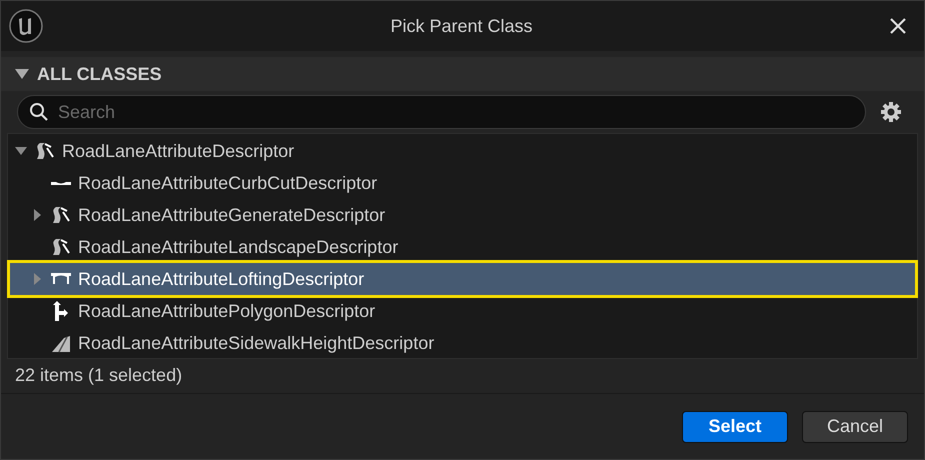  Describe the element at coordinates (462, 343) in the screenshot. I see `tree-item: RoadLaneAttributeSidewalkHeightDescriptor` at that location.